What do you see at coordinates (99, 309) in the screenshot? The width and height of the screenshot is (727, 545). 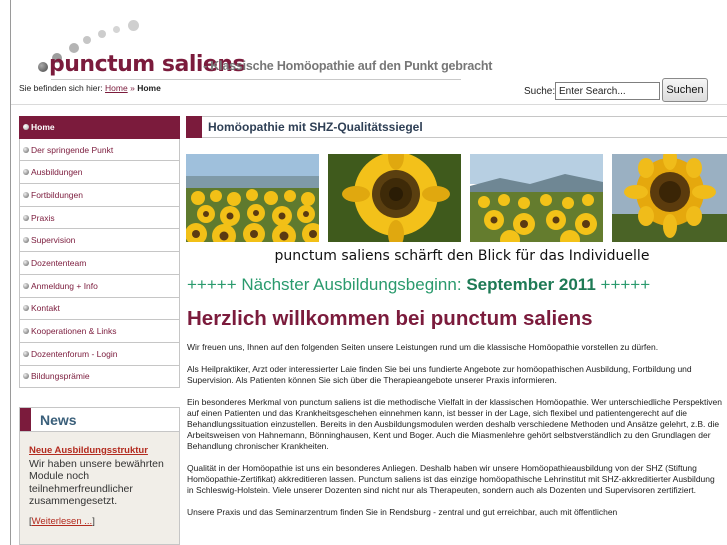 I see `nav-item-kontakt: Kontakt` at bounding box center [99, 309].